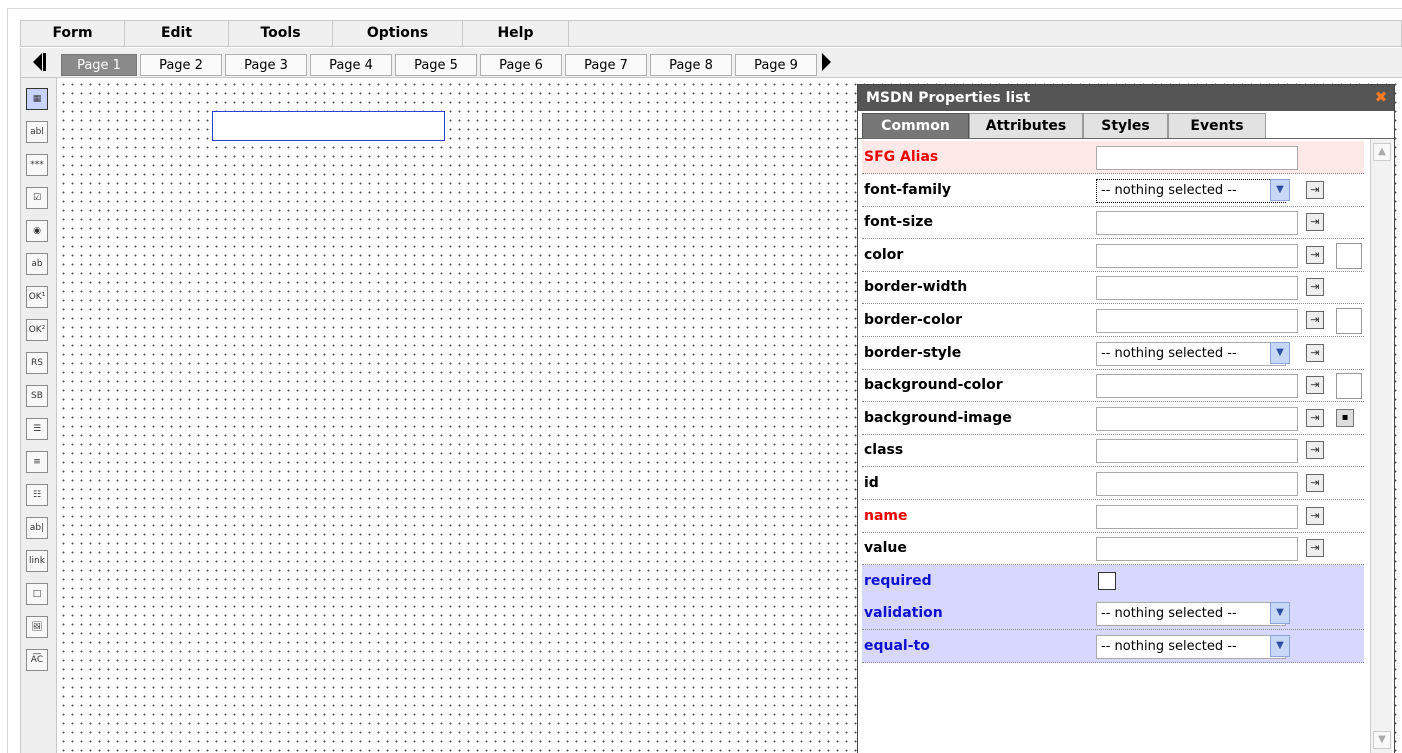 The width and height of the screenshot is (1402, 753). I want to click on frame-tool-icon: □, so click(37, 594).